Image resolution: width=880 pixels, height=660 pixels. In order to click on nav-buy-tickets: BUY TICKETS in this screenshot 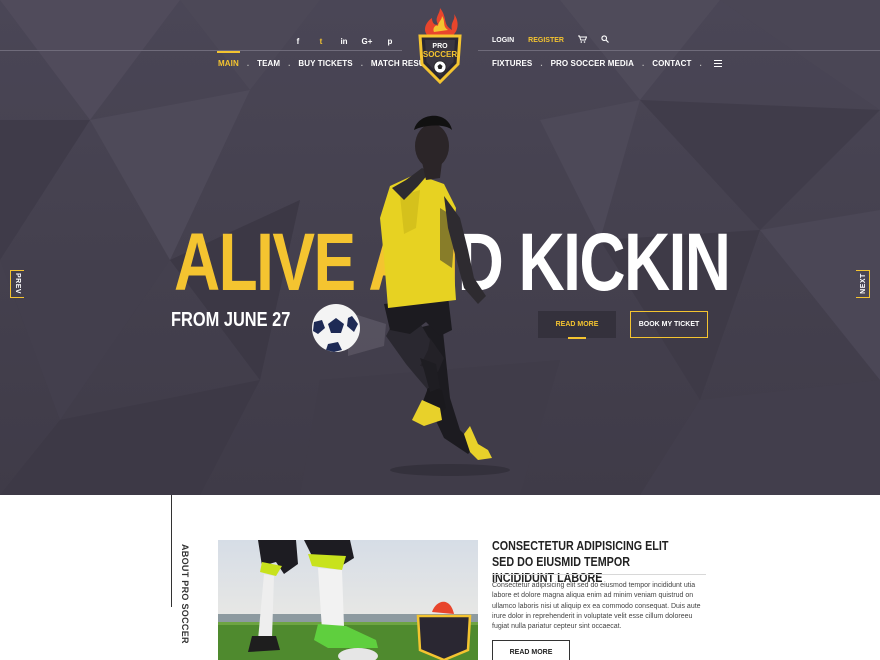, I will do `click(325, 63)`.